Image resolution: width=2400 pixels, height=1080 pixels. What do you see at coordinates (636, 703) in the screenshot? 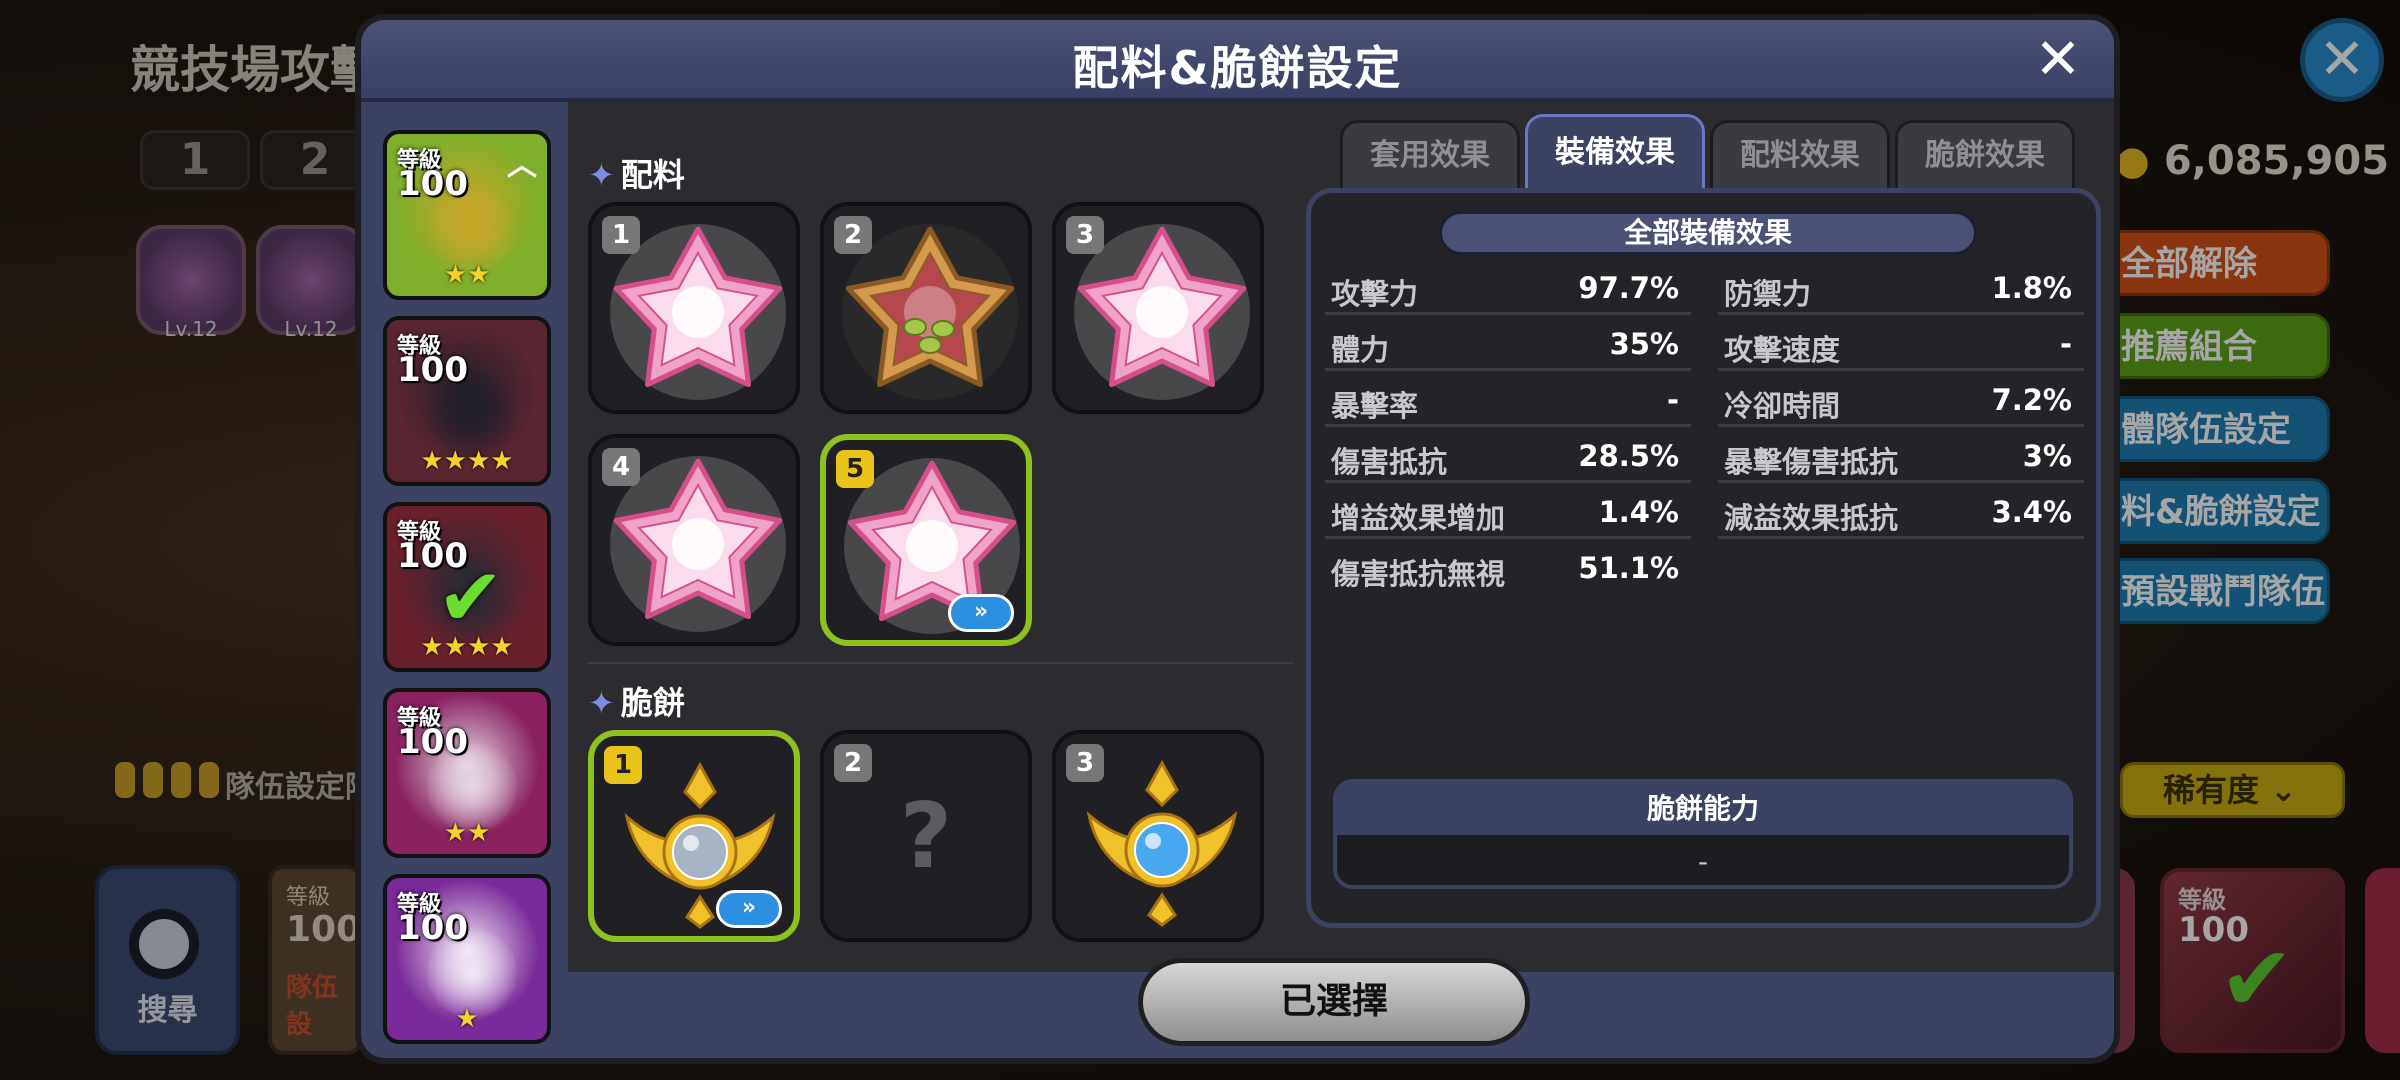
I see `crisps-section-label: ✦ 脆餅` at bounding box center [636, 703].